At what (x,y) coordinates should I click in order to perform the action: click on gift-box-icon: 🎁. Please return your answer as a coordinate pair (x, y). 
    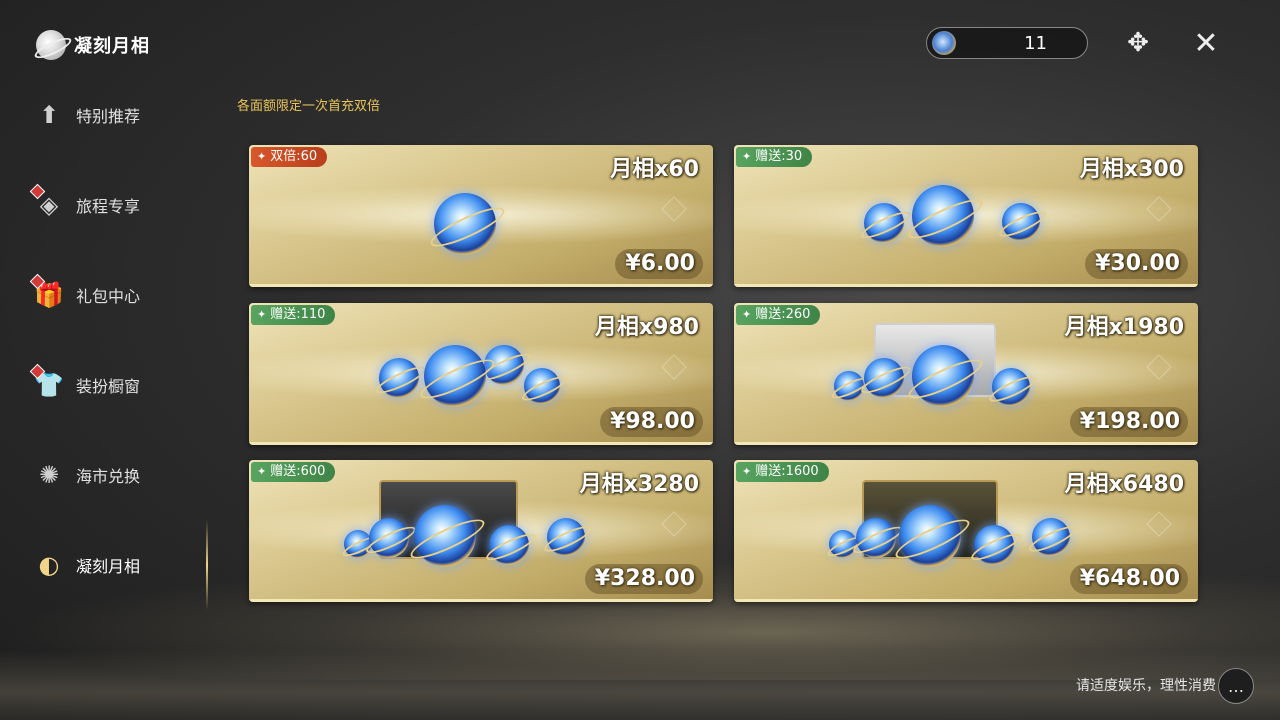
    Looking at the image, I should click on (48, 293).